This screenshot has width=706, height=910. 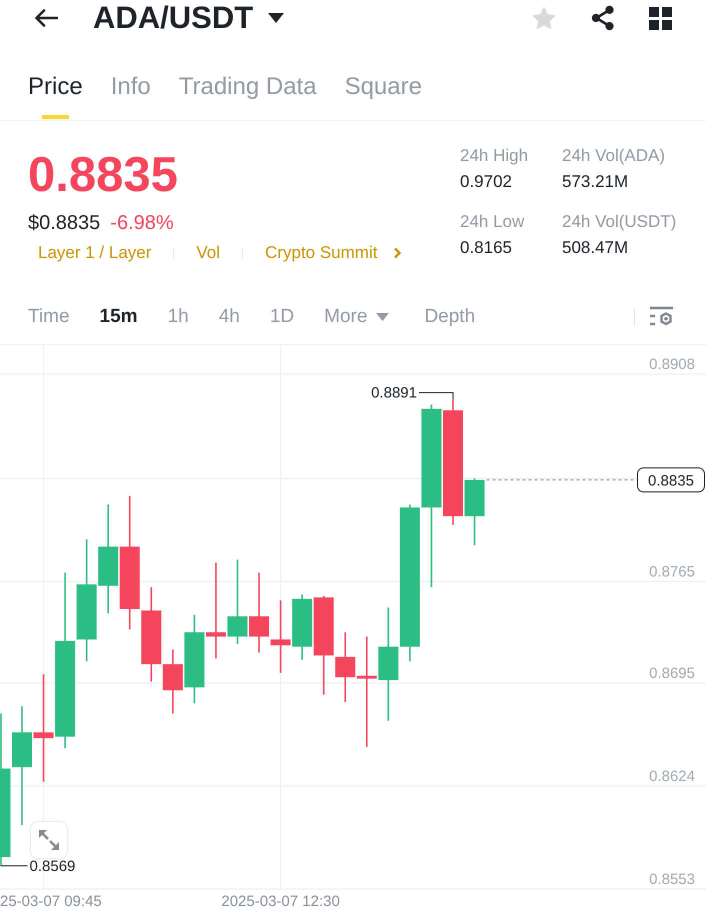 What do you see at coordinates (282, 316) in the screenshot?
I see `interval-tab: 1D` at bounding box center [282, 316].